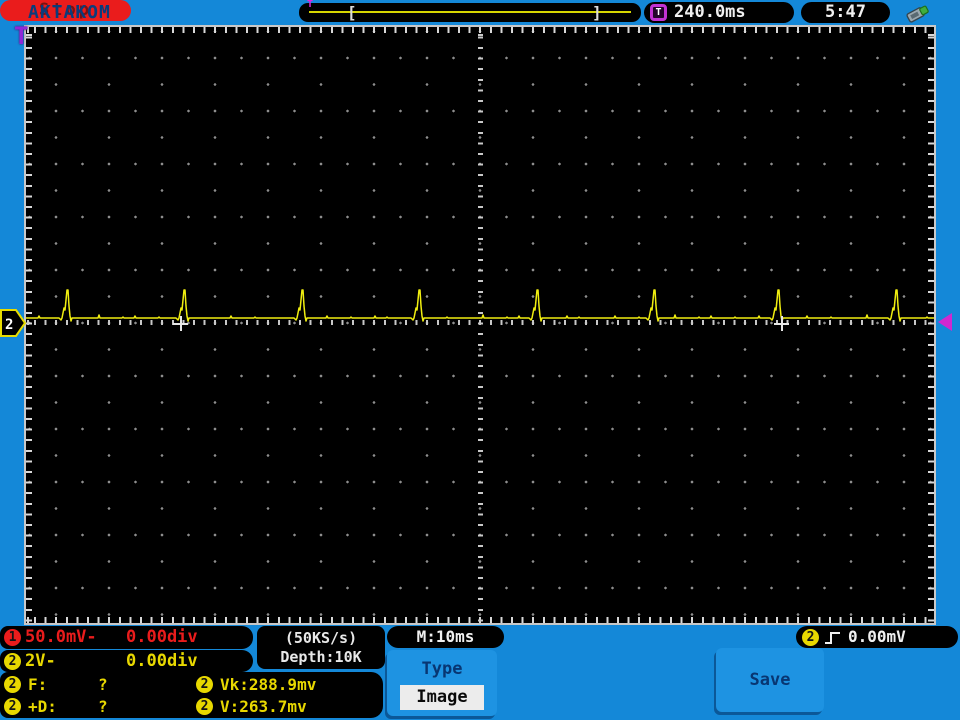 This screenshot has width=960, height=720. Describe the element at coordinates (69, 12) in the screenshot. I see `brand-logo: AKTAKOM` at that location.